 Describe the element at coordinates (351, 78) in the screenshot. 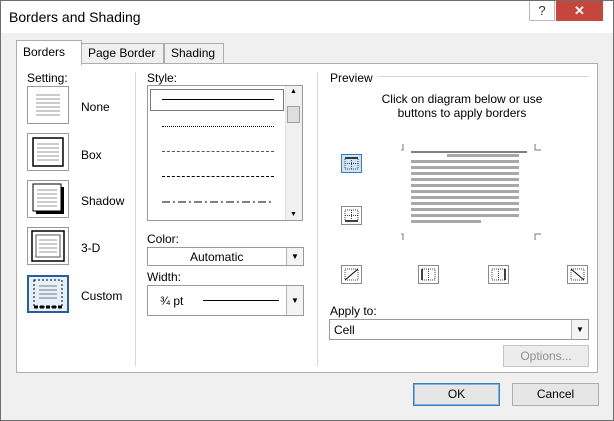

I see `preview-heading: Preview` at that location.